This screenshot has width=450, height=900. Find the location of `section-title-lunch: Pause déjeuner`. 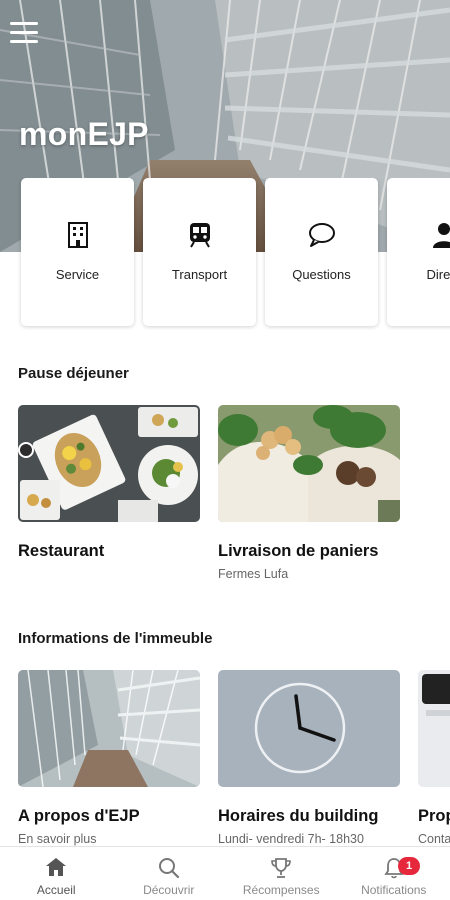

section-title-lunch: Pause déjeuner is located at coordinates (73, 373).